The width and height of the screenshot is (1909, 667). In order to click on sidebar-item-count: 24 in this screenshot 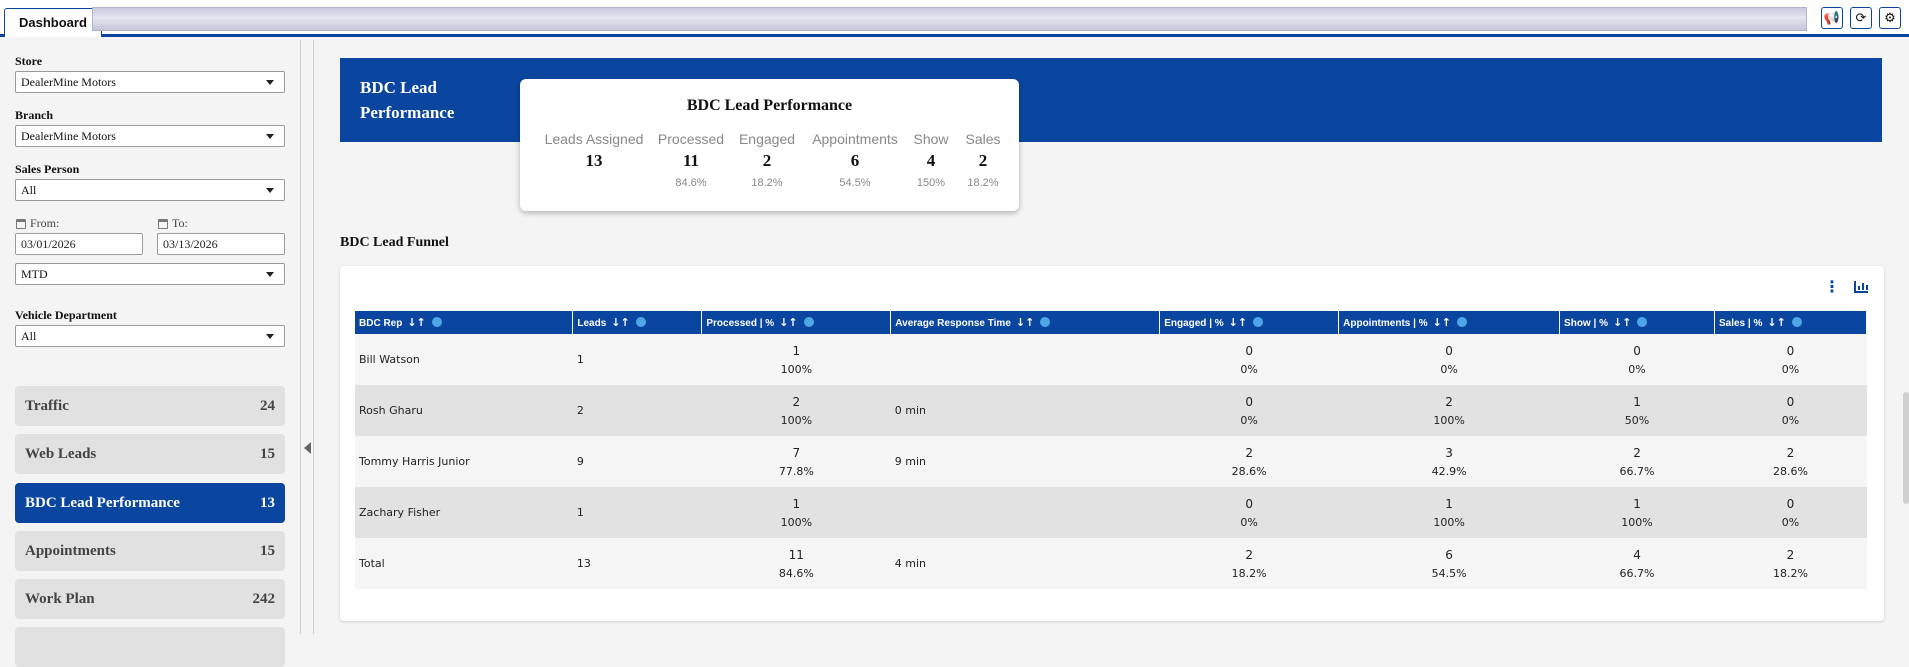, I will do `click(267, 405)`.